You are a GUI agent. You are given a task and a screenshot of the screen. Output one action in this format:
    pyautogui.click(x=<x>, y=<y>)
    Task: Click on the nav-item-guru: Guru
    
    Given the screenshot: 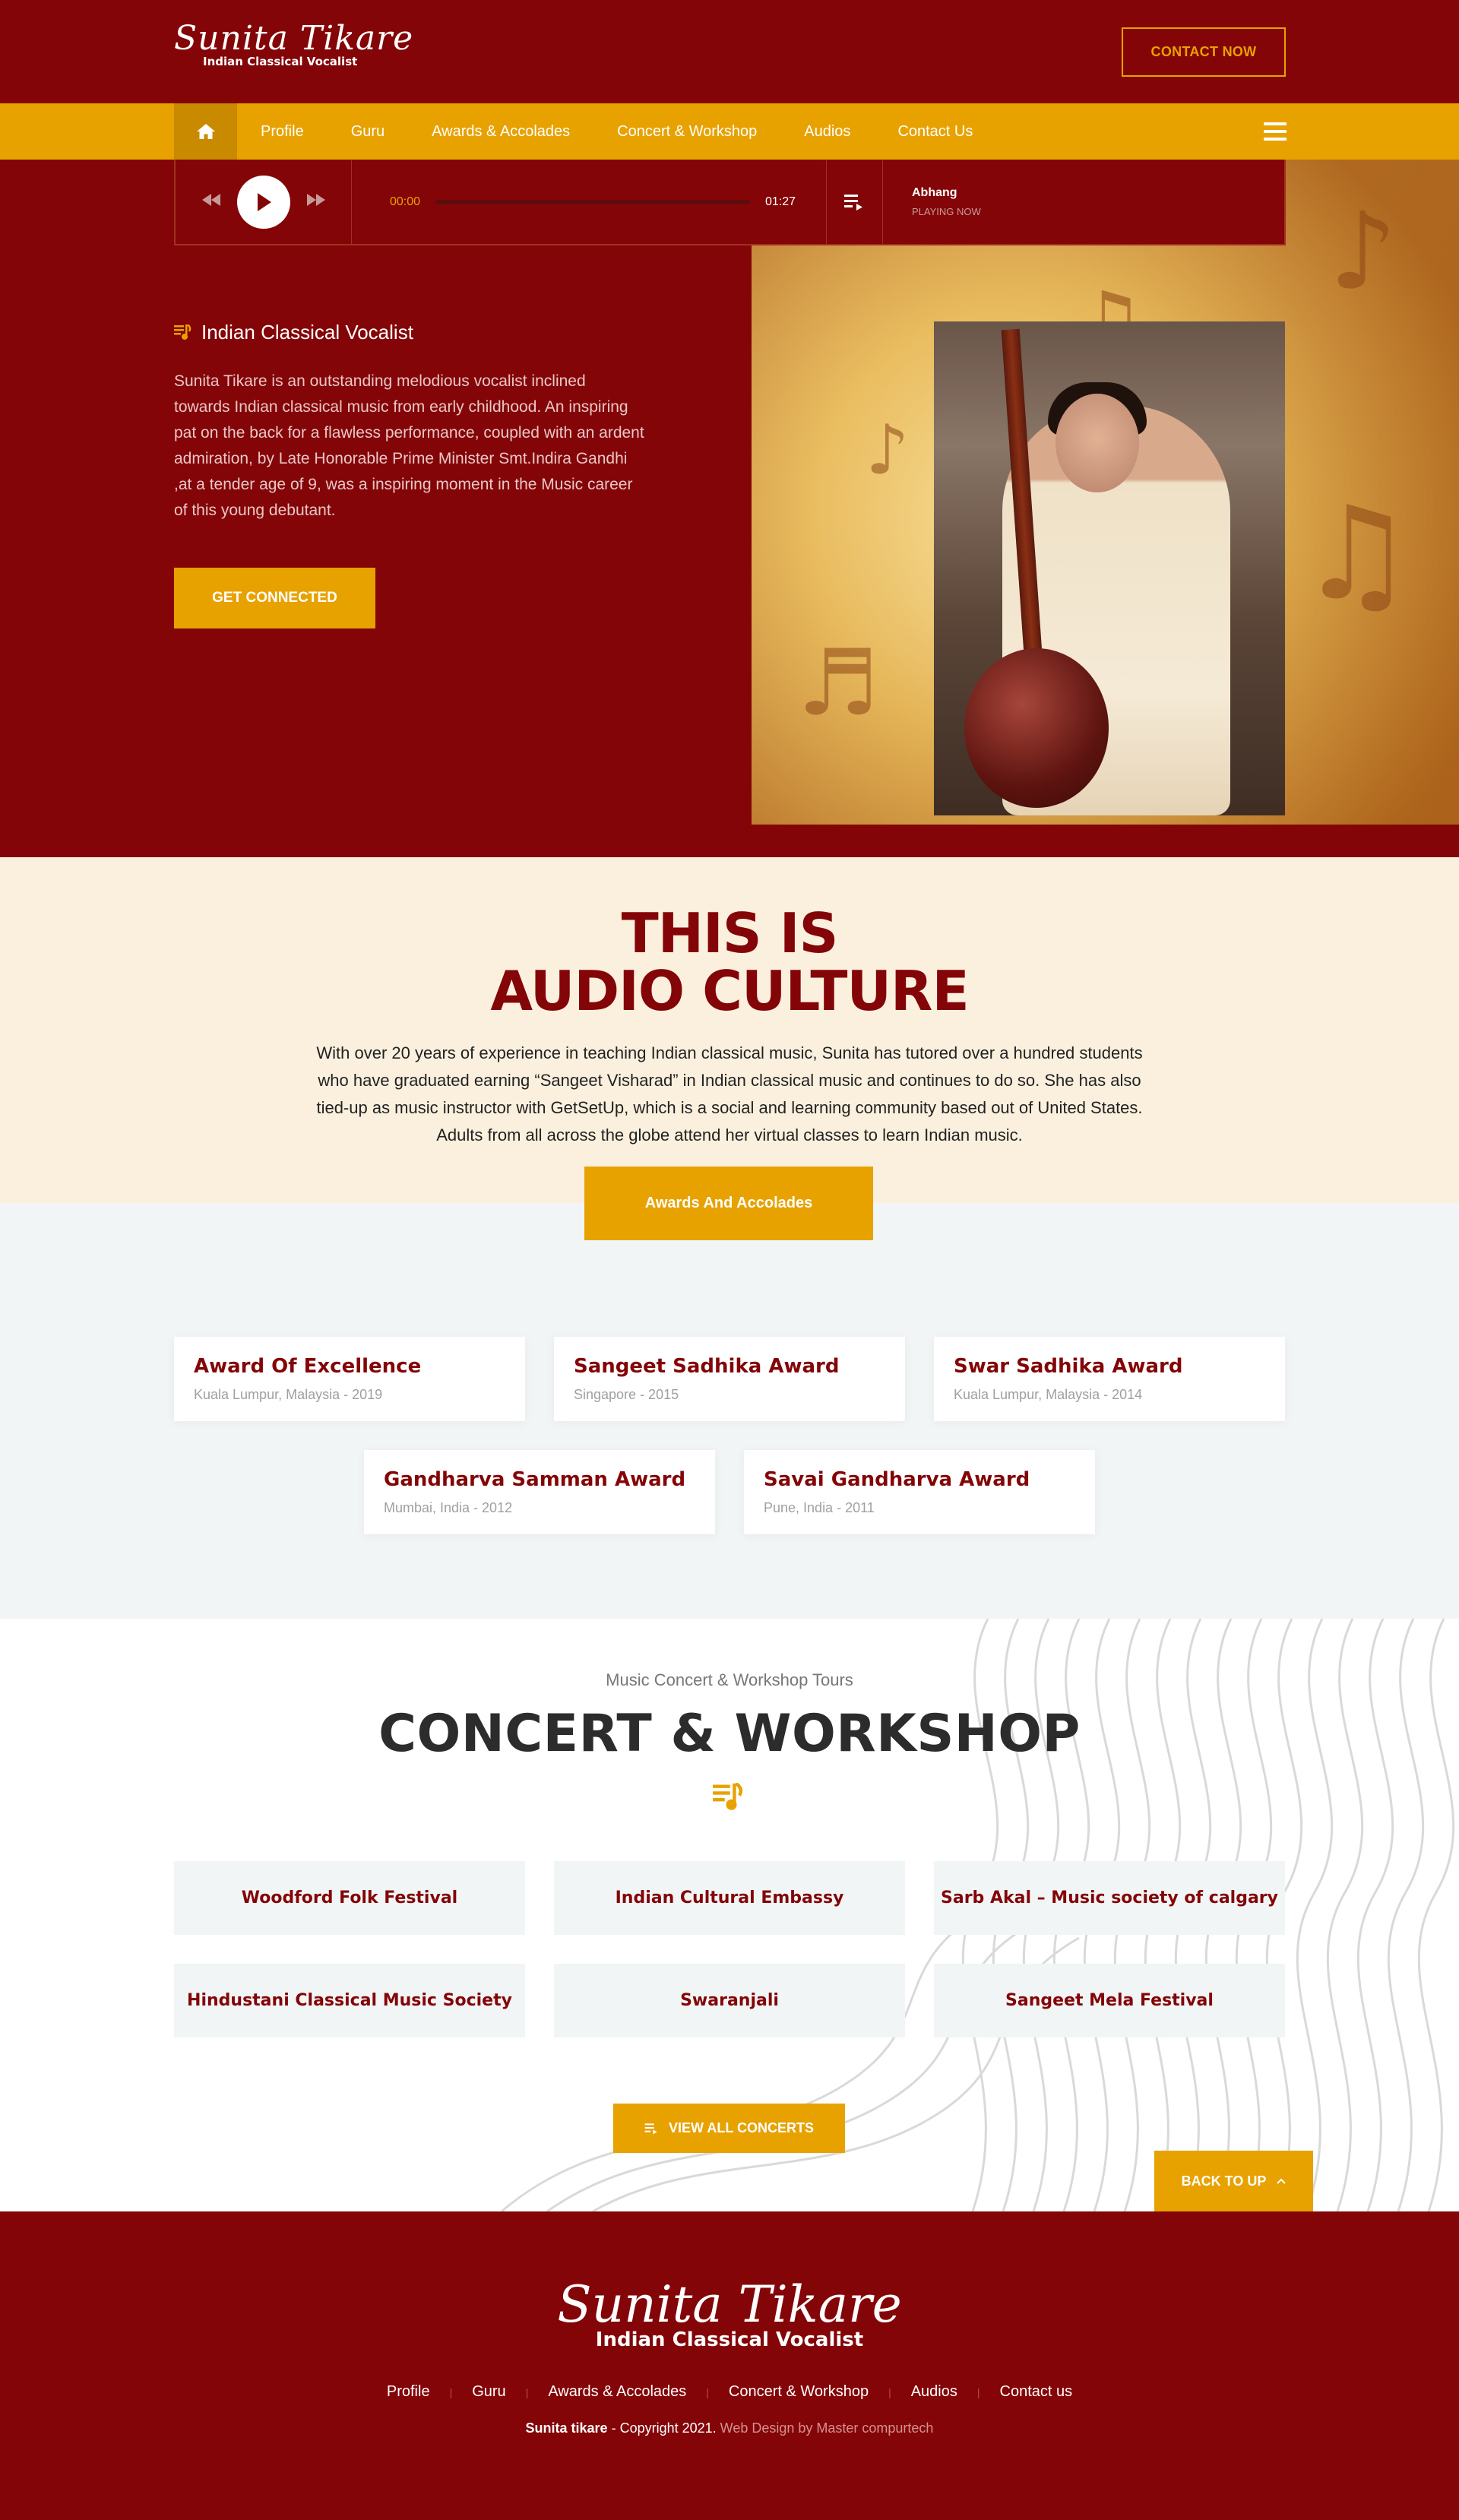 What is the action you would take?
    pyautogui.click(x=368, y=132)
    